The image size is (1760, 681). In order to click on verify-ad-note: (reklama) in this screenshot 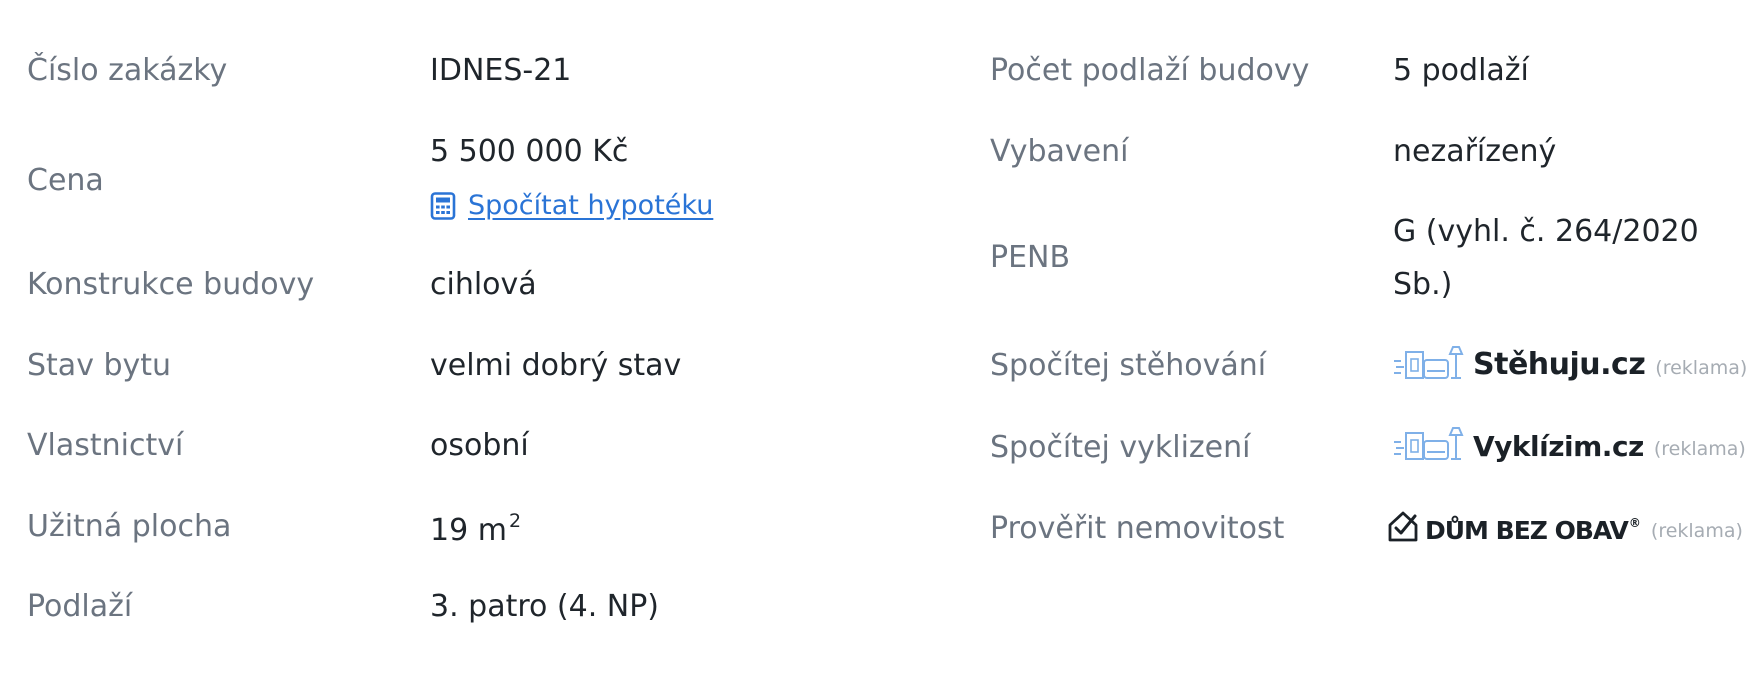, I will do `click(1696, 531)`.